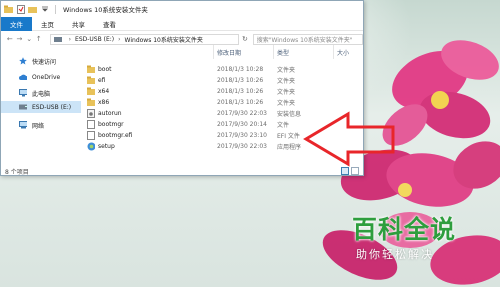 The width and height of the screenshot is (500, 287). I want to click on watermark: 百科全说 助你轻松解决, so click(422, 247).